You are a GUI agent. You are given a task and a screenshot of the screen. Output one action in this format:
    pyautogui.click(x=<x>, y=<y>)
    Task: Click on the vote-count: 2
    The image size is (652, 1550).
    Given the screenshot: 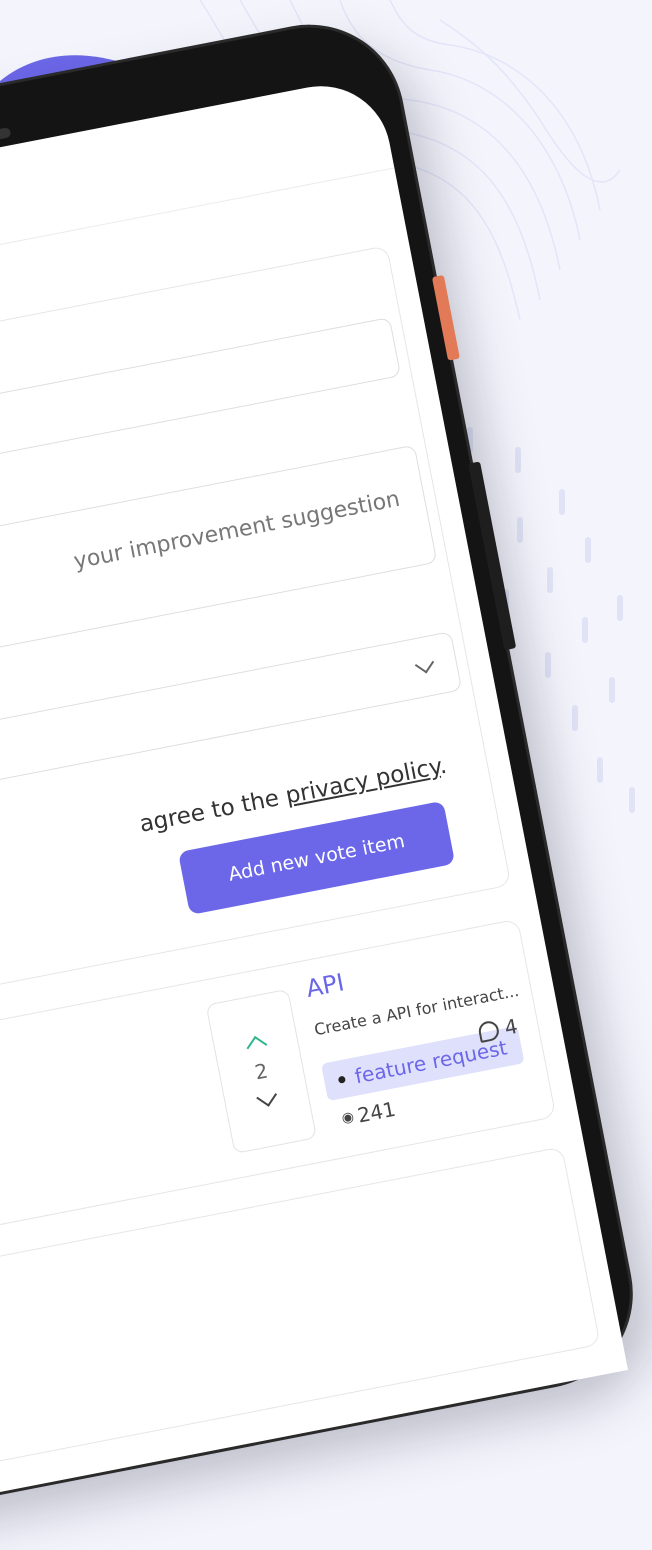 What is the action you would take?
    pyautogui.click(x=261, y=1071)
    